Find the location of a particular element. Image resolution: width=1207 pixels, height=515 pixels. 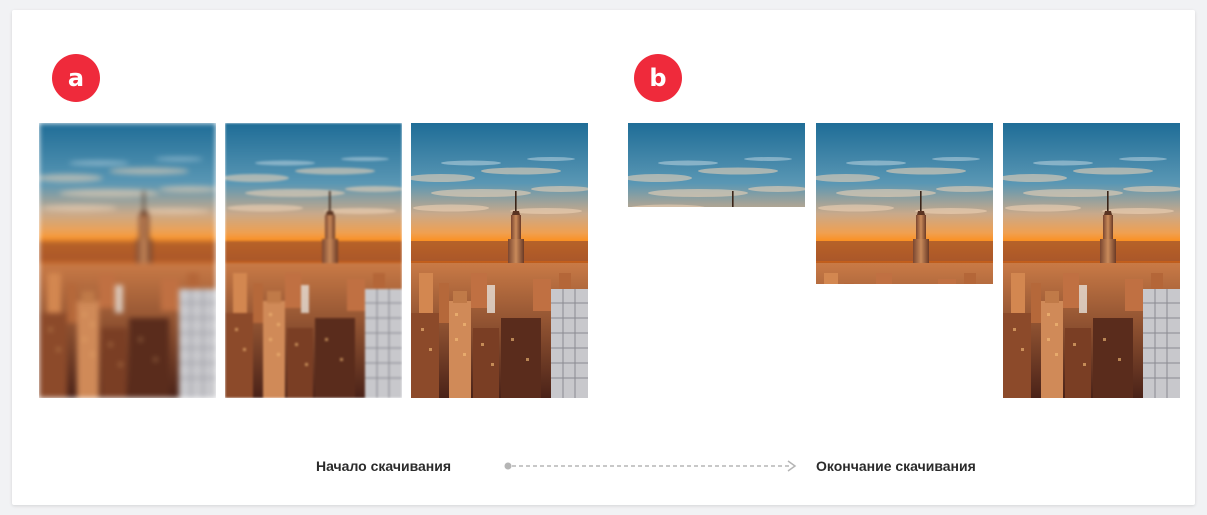

panel-b-badge: b is located at coordinates (658, 78).